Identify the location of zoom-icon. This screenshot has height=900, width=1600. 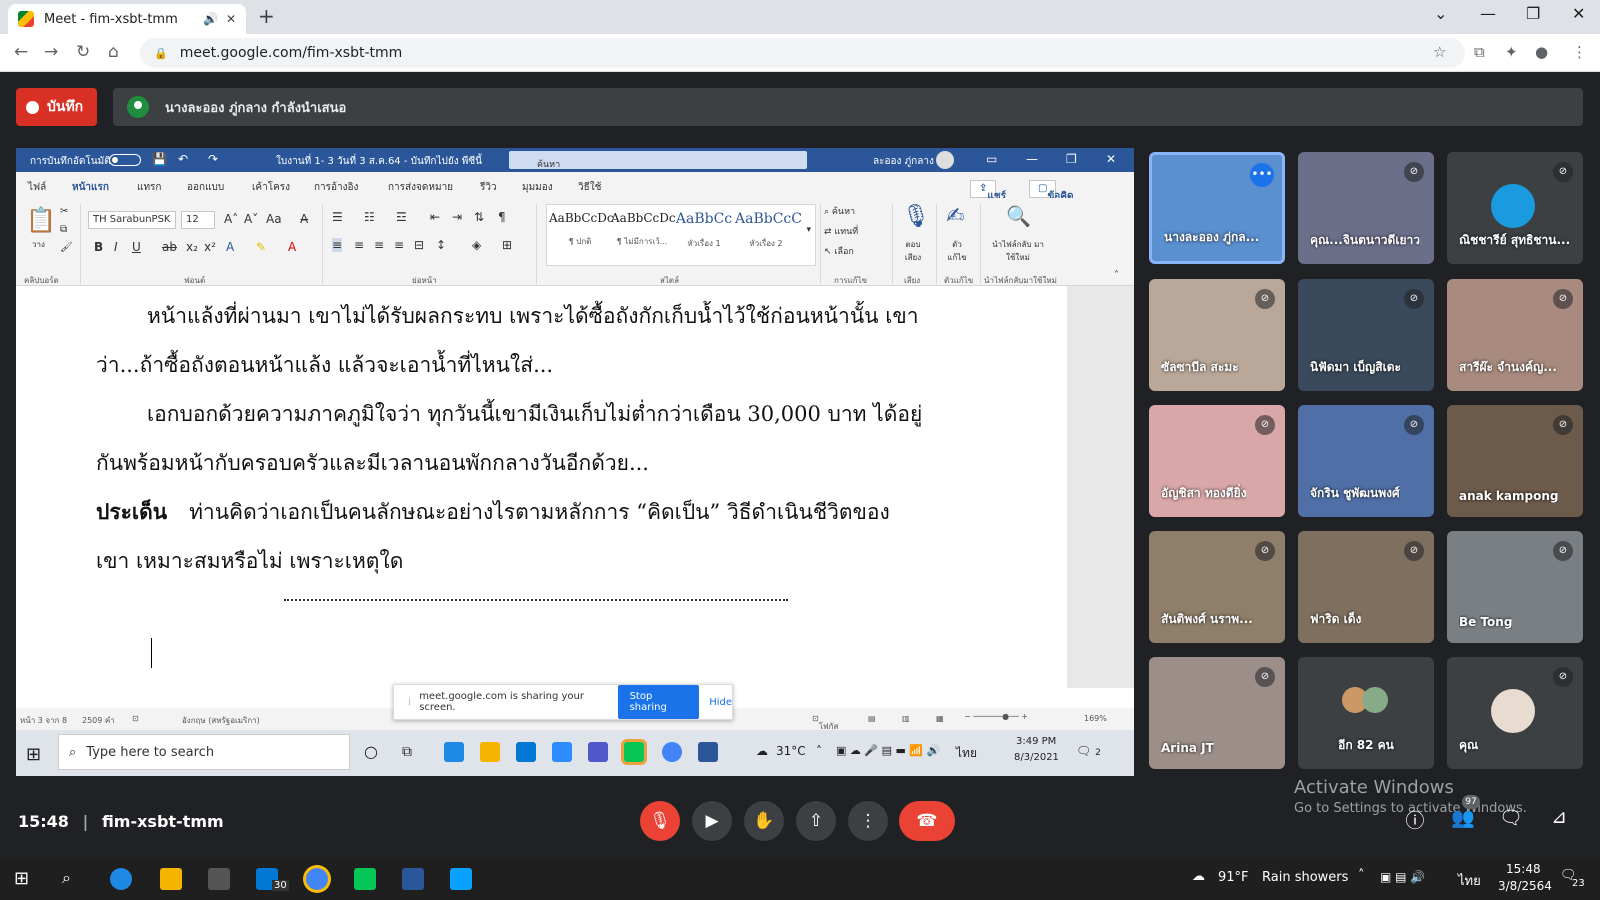
(562, 752).